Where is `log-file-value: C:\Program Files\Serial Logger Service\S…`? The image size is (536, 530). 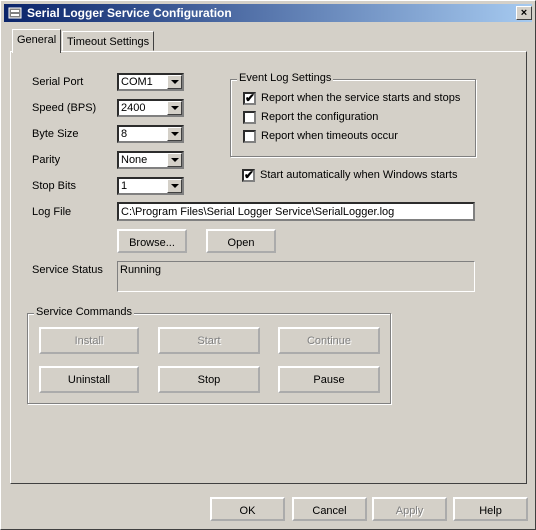 log-file-value: C:\Program Files\Serial Logger Service\S… is located at coordinates (258, 212).